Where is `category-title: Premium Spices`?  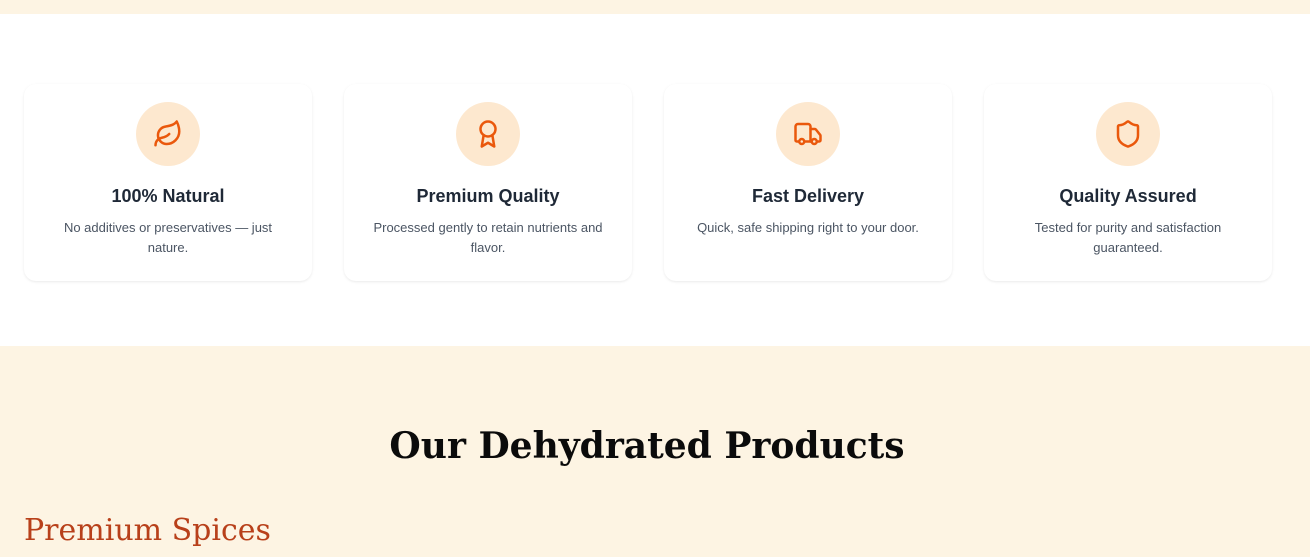
category-title: Premium Spices is located at coordinates (147, 530).